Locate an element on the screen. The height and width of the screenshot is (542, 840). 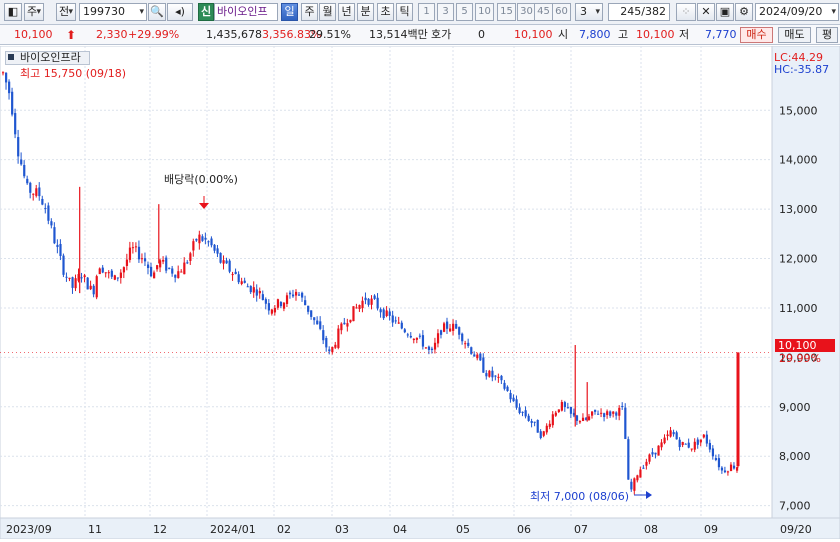
gear-icon: ⚙ is located at coordinates (744, 12).